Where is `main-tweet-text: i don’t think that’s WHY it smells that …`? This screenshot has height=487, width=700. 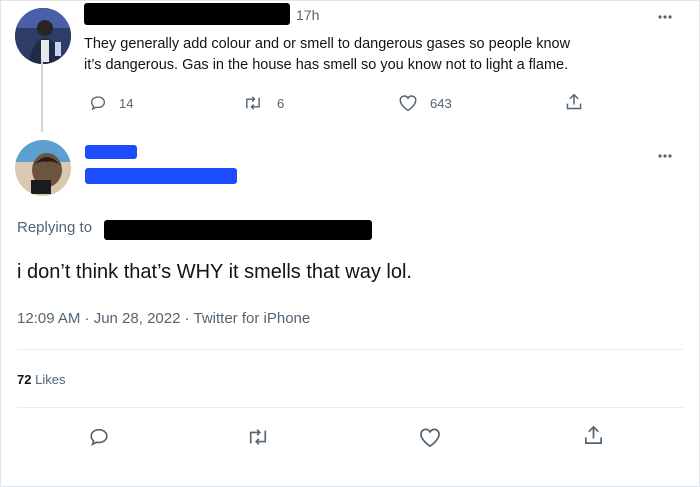
main-tweet-text: i don’t think that’s WHY it smells that … is located at coordinates (214, 272).